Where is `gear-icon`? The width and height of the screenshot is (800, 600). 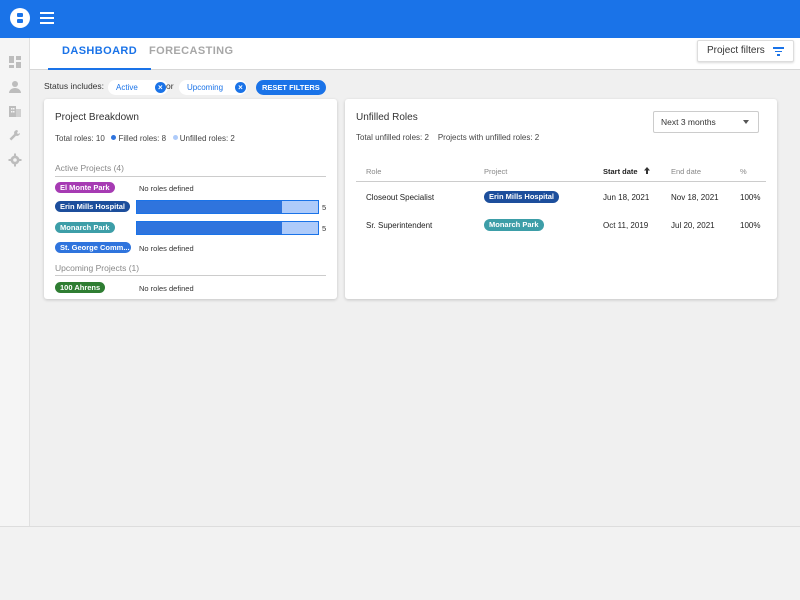
gear-icon is located at coordinates (15, 160).